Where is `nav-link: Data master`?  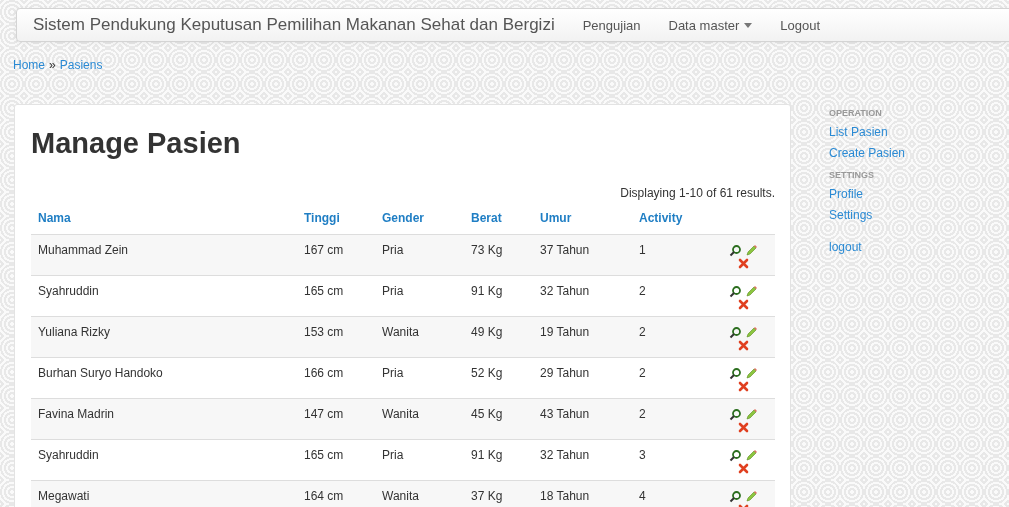
nav-link: Data master is located at coordinates (710, 25).